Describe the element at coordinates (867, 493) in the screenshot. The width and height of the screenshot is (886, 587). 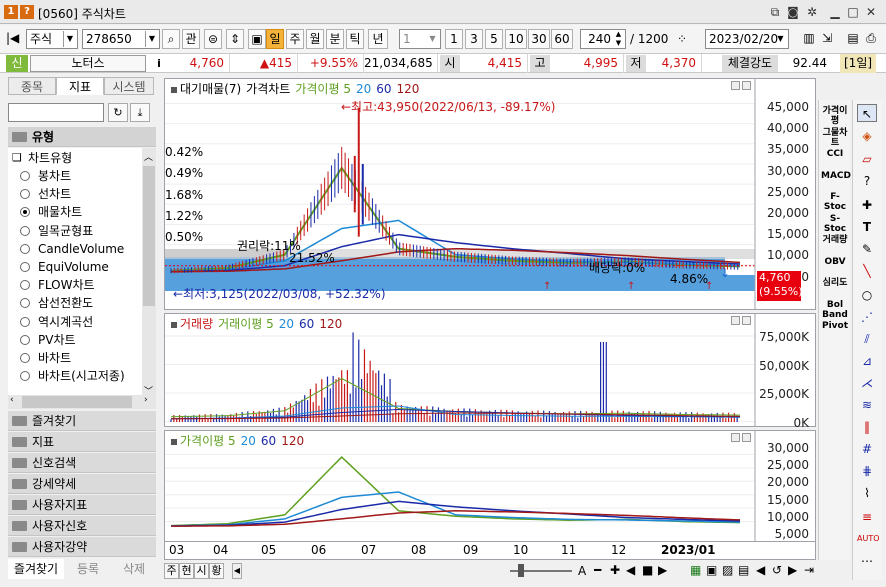
I see `wave-icon: ⌇` at that location.